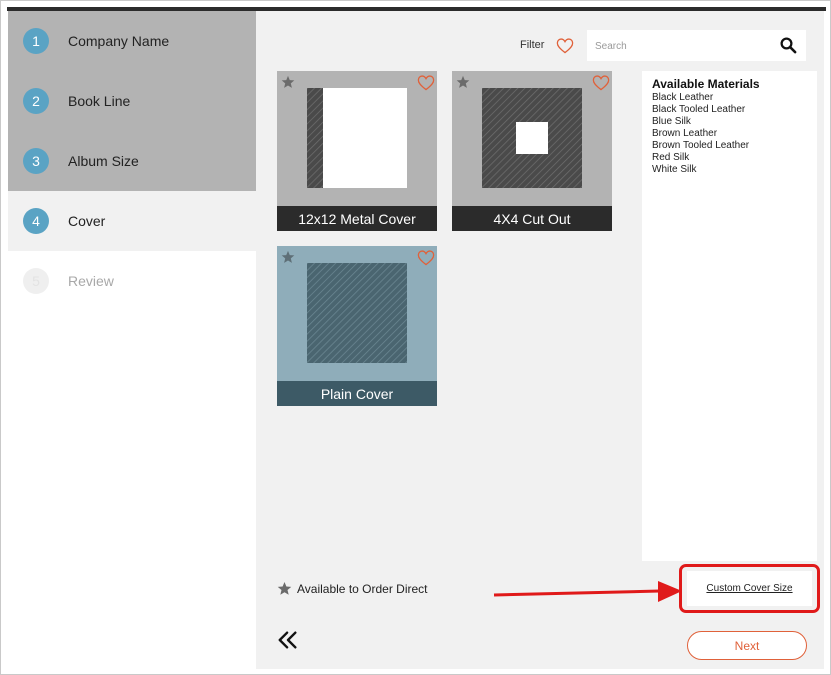 This screenshot has width=831, height=675. I want to click on material-item: Black Leather, so click(683, 97).